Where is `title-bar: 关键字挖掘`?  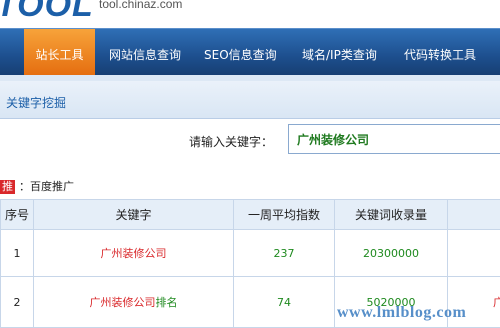 title-bar: 关键字挖掘 is located at coordinates (250, 100).